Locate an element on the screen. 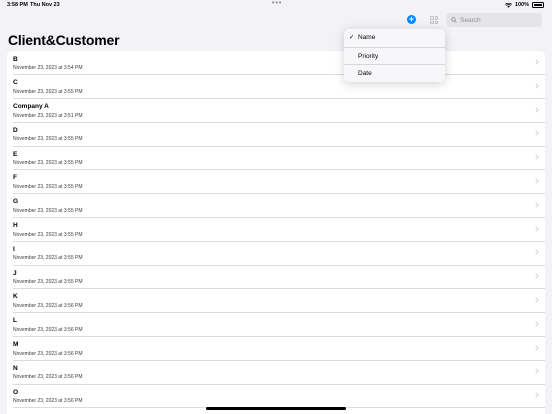 This screenshot has height=414, width=552. list-item-title: J is located at coordinates (15, 273).